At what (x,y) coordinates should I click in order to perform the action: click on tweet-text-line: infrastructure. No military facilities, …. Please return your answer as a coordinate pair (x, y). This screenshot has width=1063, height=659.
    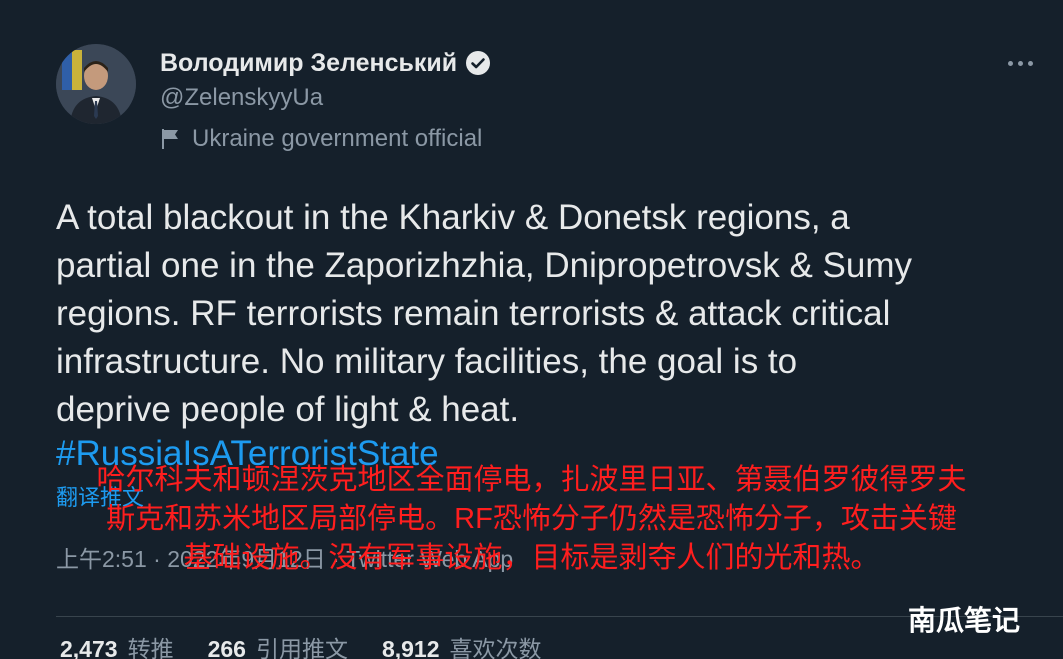
    Looking at the image, I should click on (427, 361).